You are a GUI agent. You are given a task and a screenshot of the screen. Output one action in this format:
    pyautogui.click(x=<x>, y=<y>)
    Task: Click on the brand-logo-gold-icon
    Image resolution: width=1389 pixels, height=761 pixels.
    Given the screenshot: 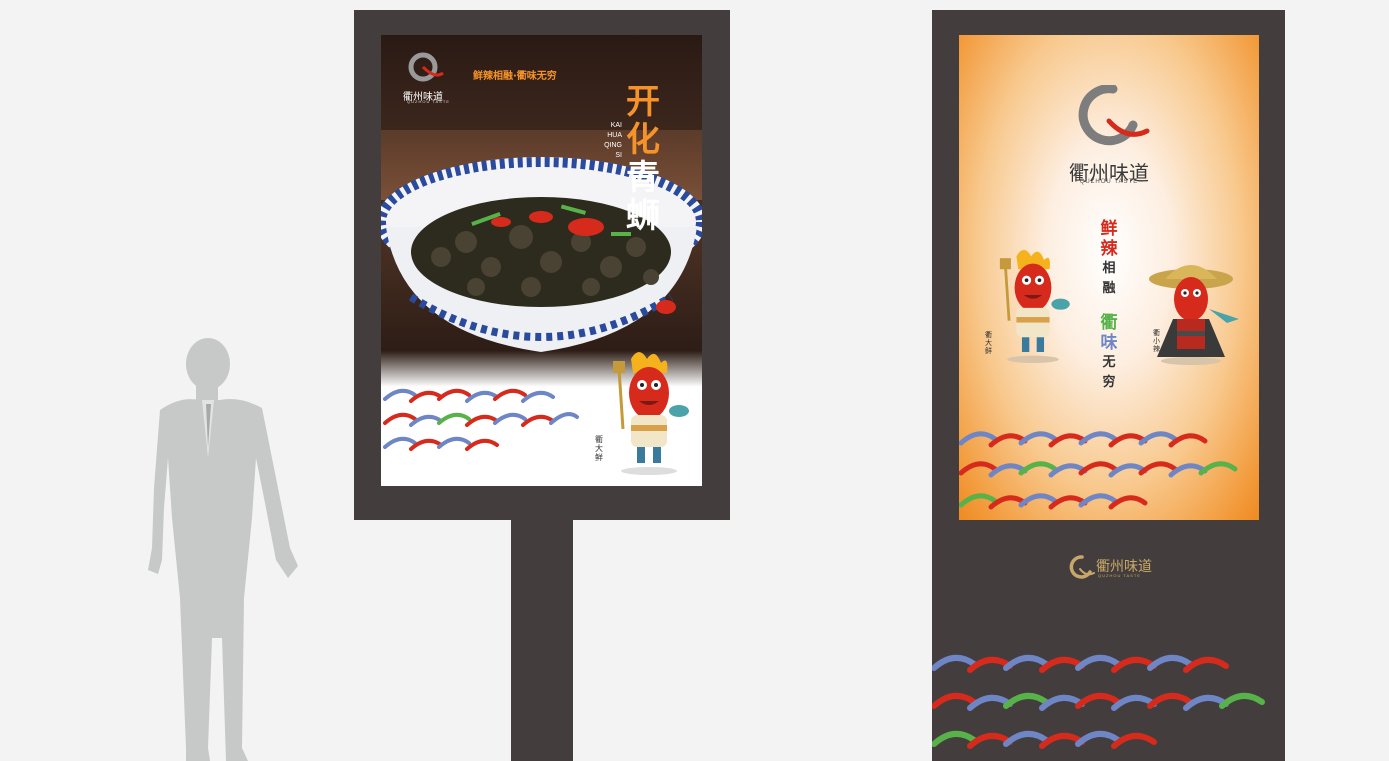 What is the action you would take?
    pyautogui.click(x=1082, y=567)
    